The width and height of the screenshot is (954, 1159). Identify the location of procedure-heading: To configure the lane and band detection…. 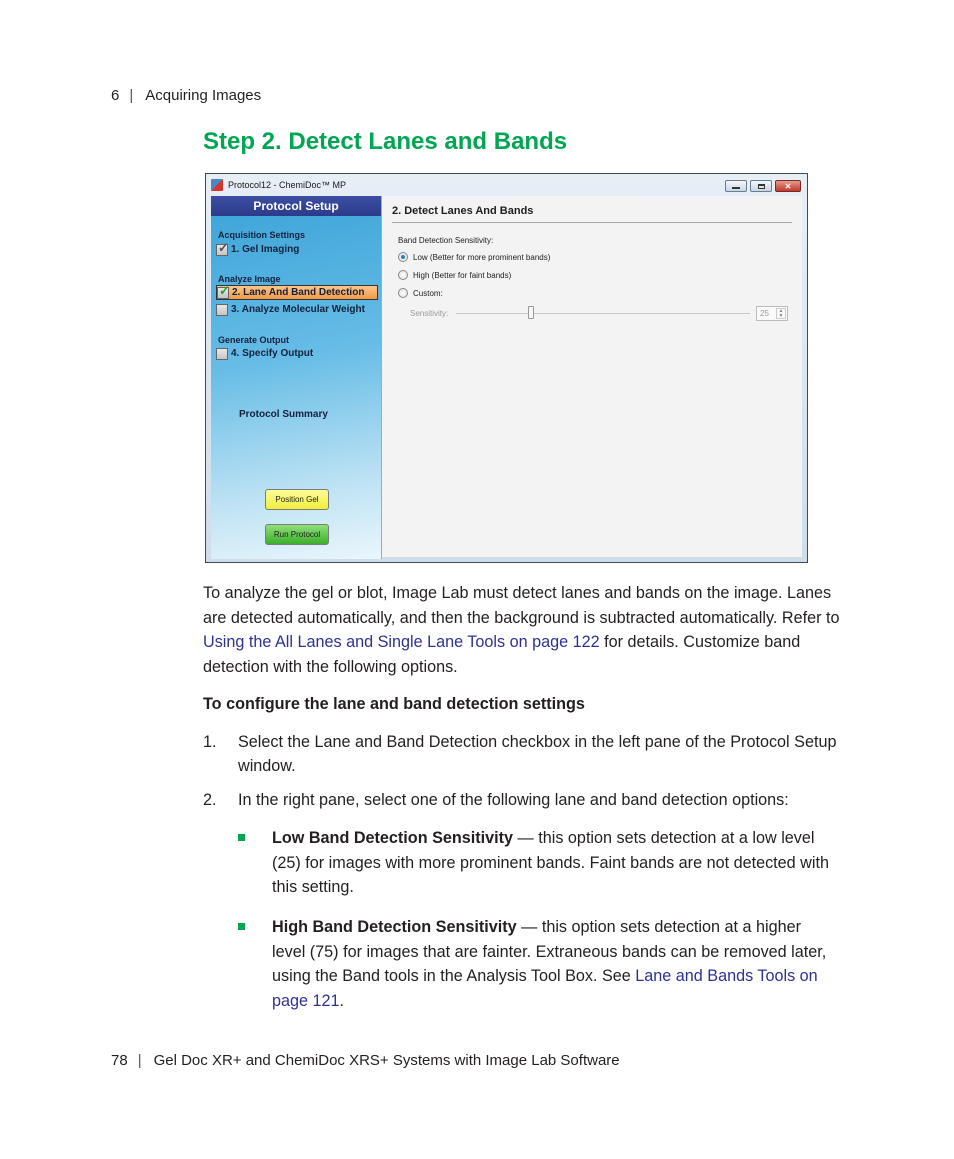
(394, 704).